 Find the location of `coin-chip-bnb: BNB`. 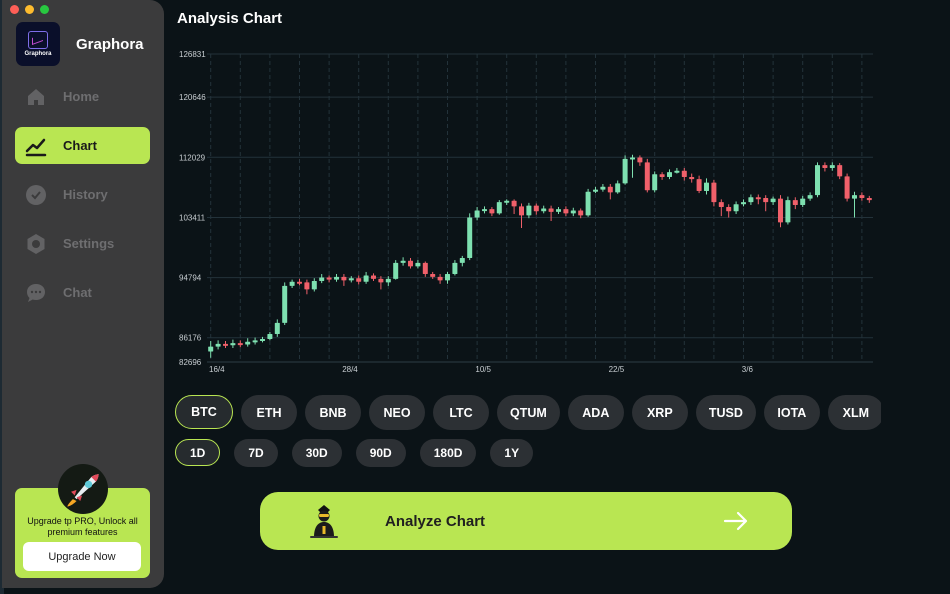

coin-chip-bnb: BNB is located at coordinates (333, 412).